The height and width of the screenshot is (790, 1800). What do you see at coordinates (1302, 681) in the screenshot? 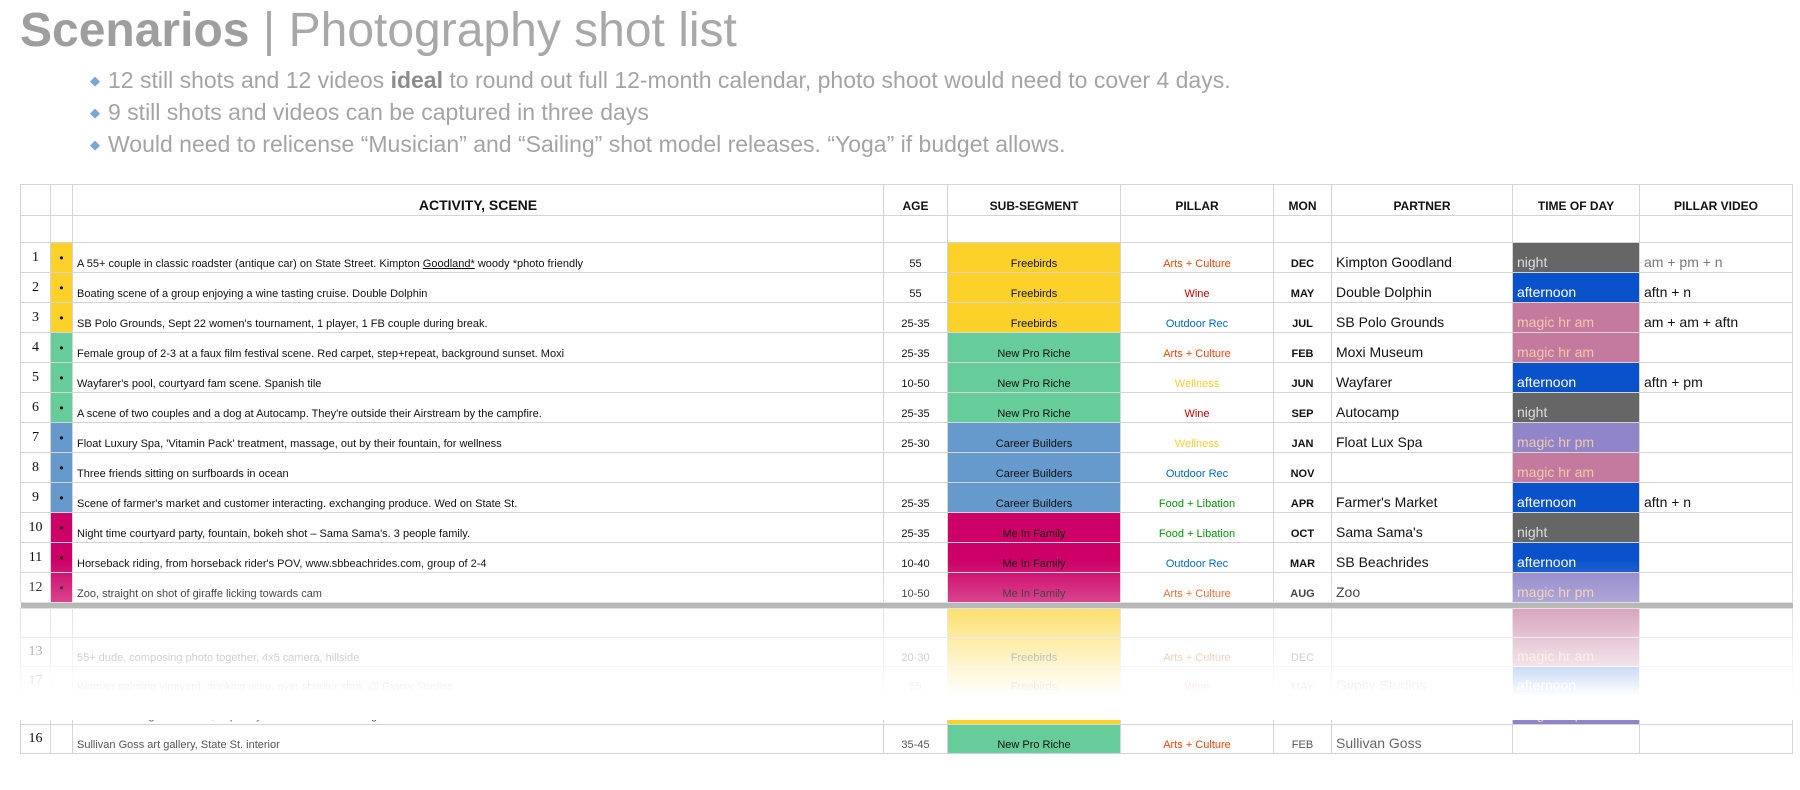
I see `month-cell: MAY` at bounding box center [1302, 681].